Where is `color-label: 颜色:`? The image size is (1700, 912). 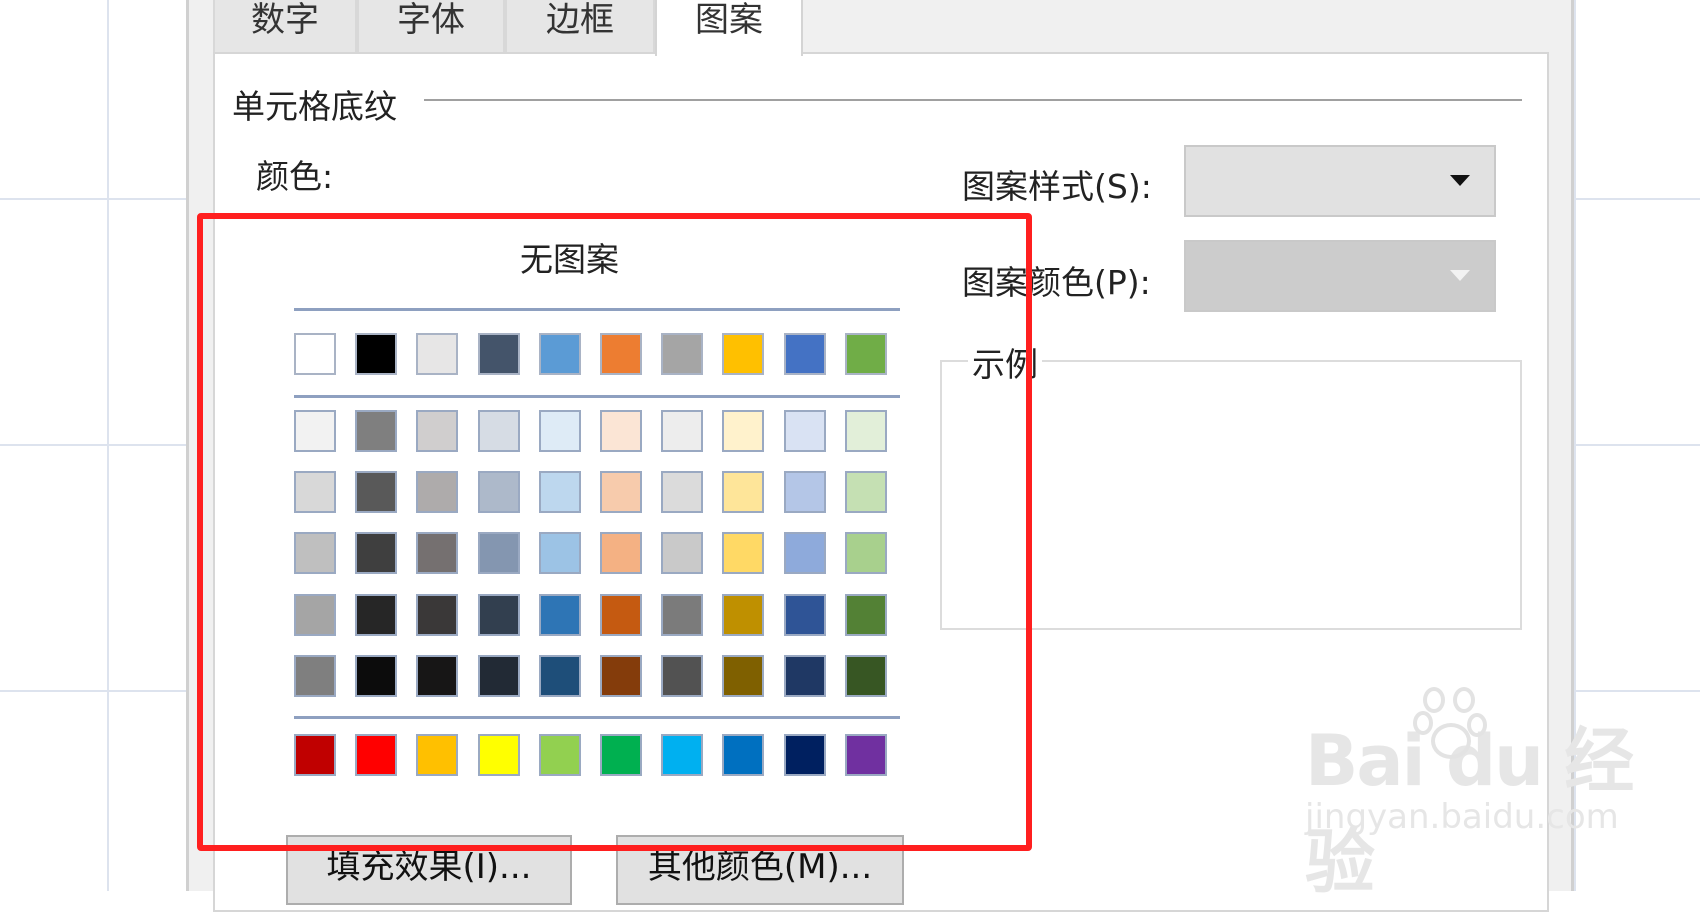
color-label: 颜色: is located at coordinates (295, 176).